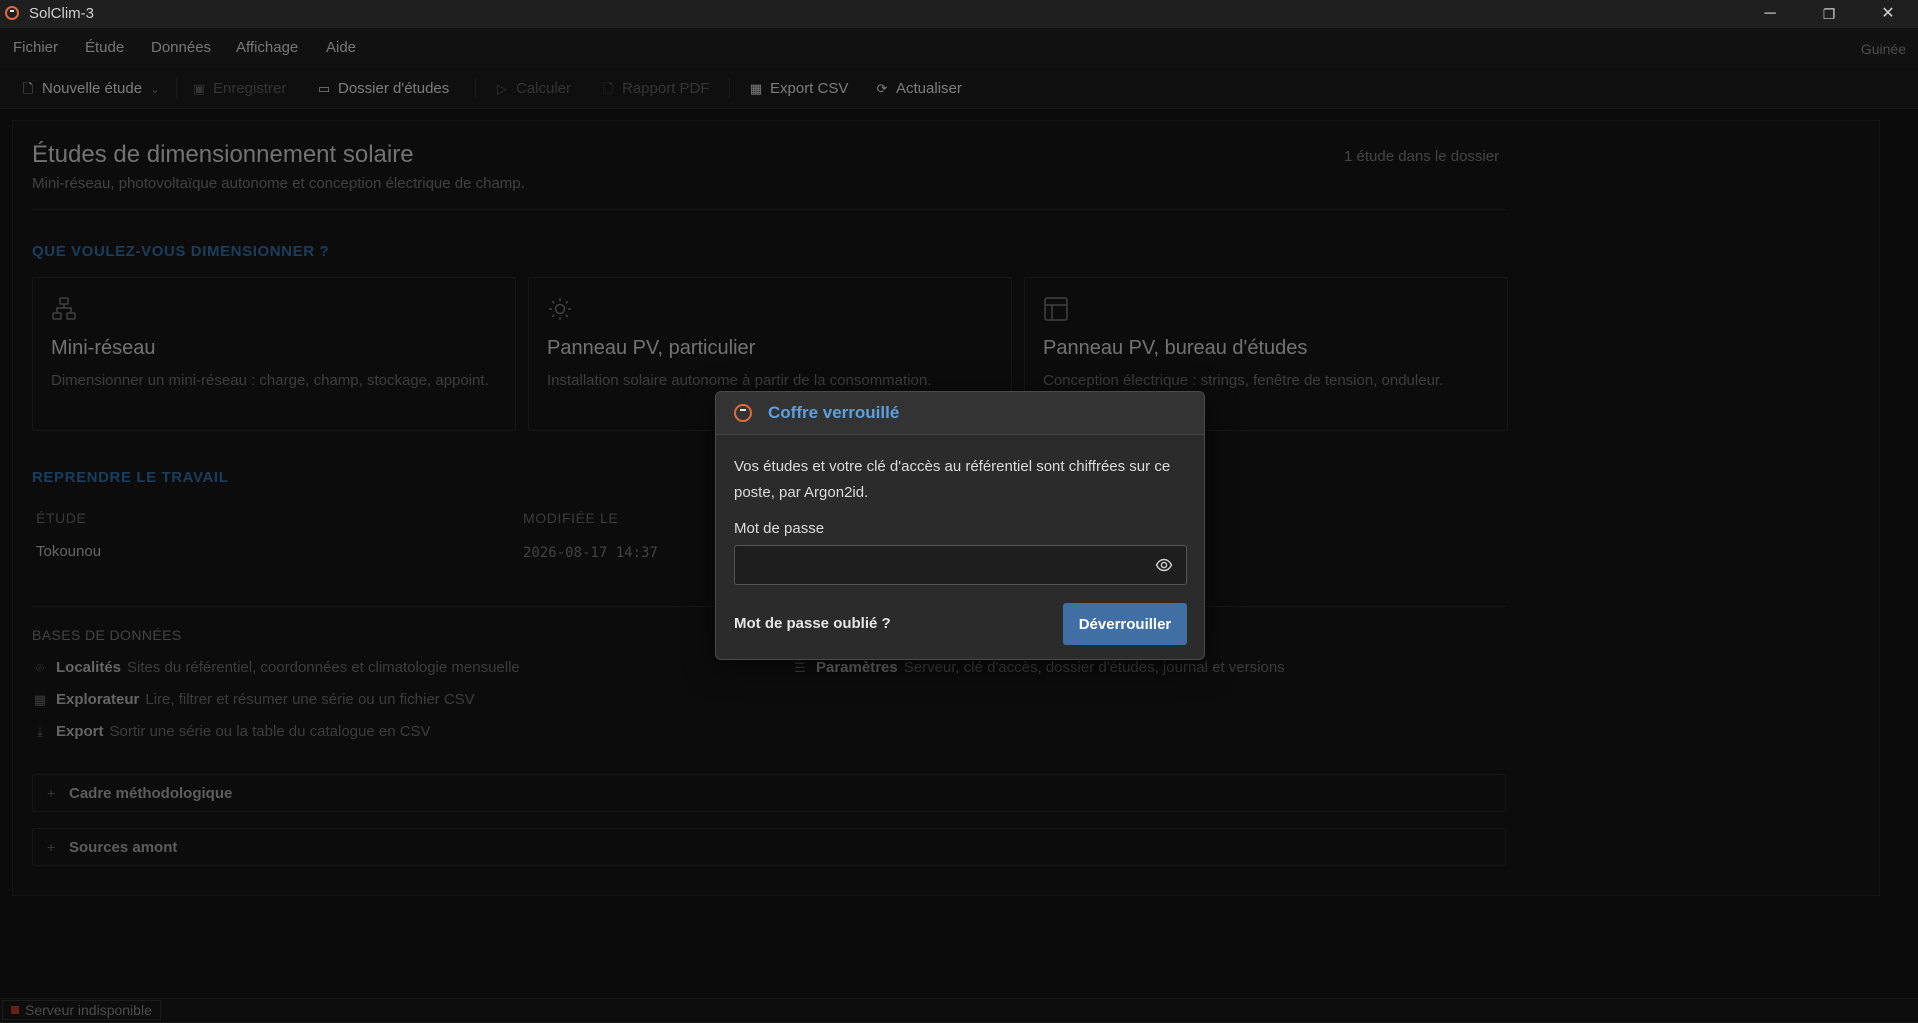  Describe the element at coordinates (960, 413) in the screenshot. I see `dialog-header: Coffre verrouillé` at that location.